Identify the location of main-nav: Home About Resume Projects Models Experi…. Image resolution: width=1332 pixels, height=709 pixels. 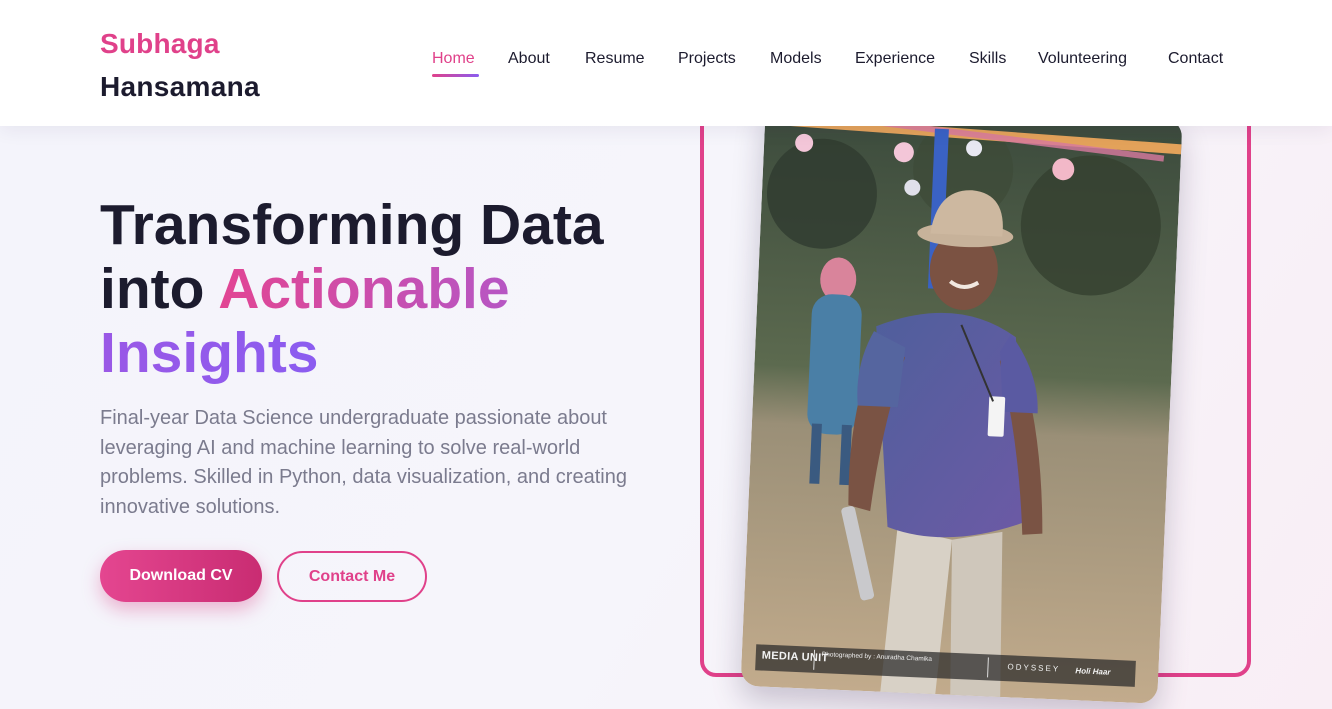
(666, 65).